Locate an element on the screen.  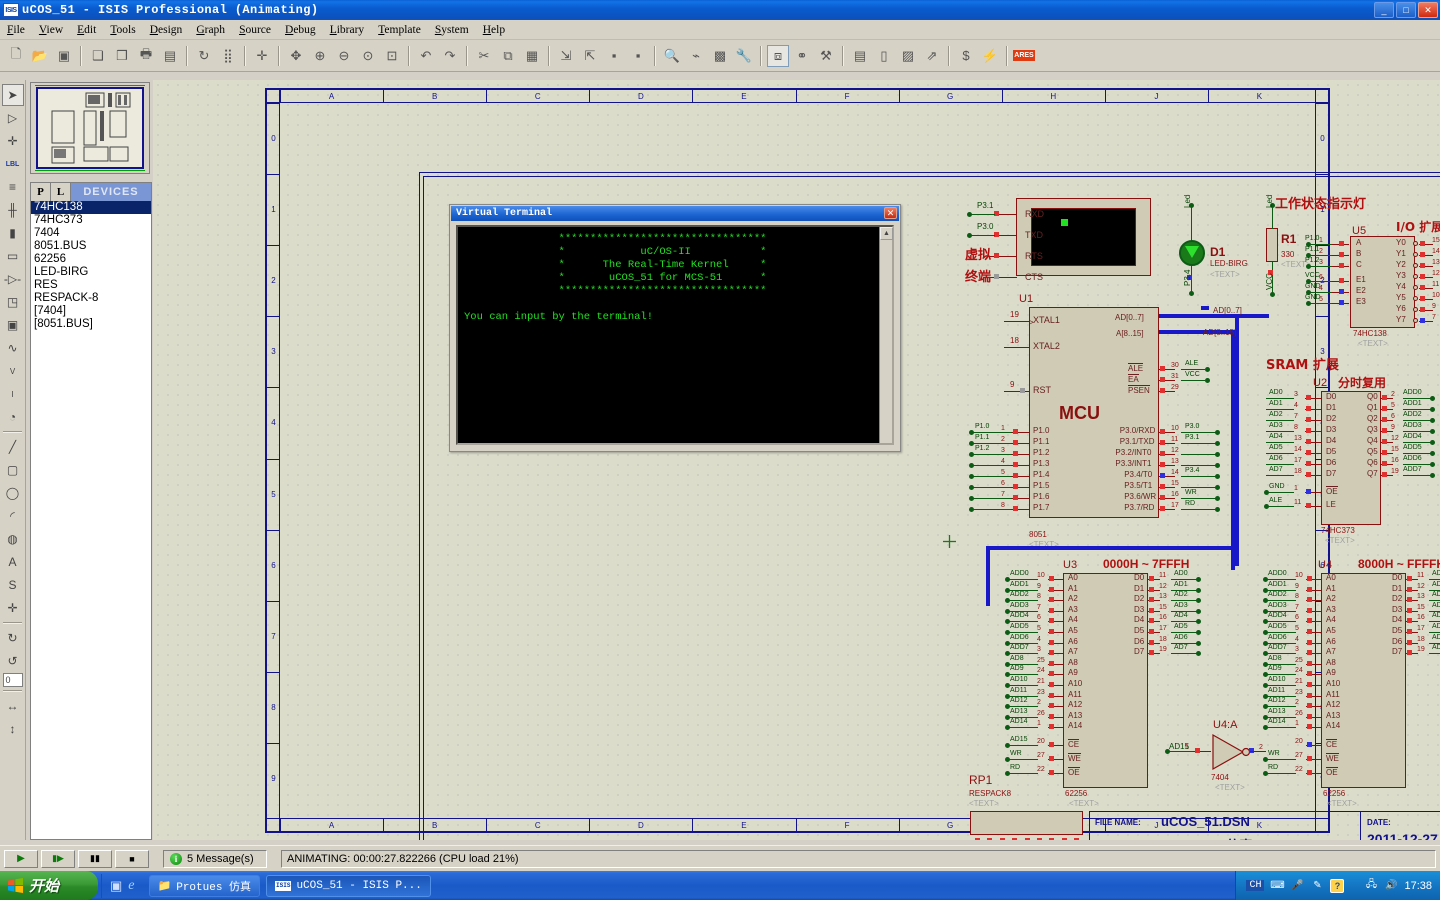
menu-library: Library is located at coordinates (347, 30).